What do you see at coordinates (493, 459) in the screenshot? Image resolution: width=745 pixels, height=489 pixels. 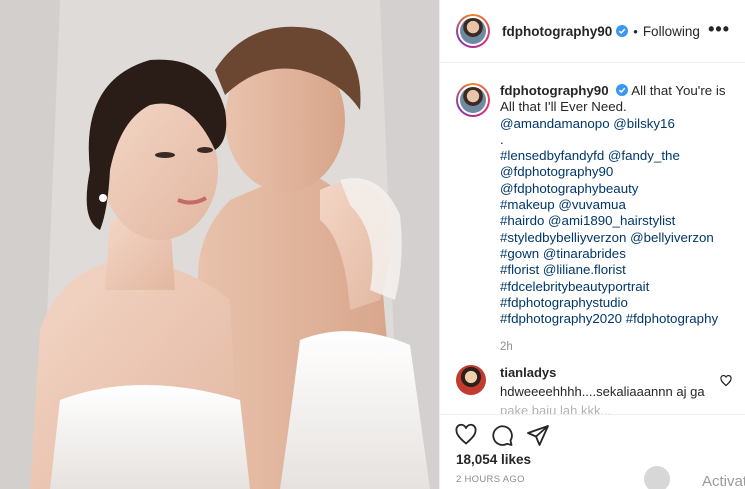 I see `likes-count: 18,054 likes` at bounding box center [493, 459].